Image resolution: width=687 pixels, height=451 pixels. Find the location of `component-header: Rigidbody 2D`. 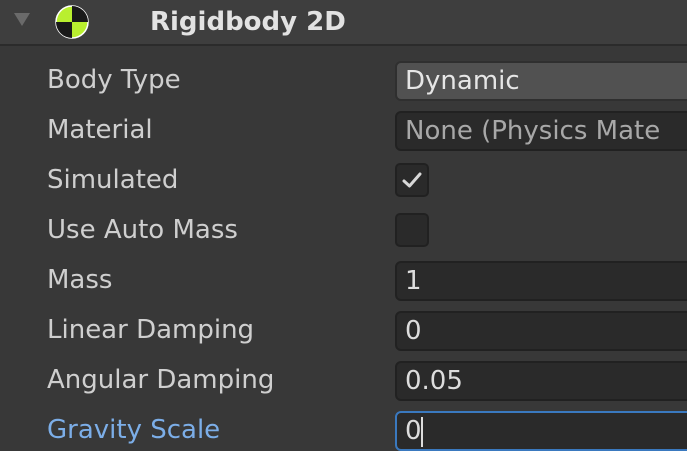

component-header: Rigidbody 2D is located at coordinates (343, 23).